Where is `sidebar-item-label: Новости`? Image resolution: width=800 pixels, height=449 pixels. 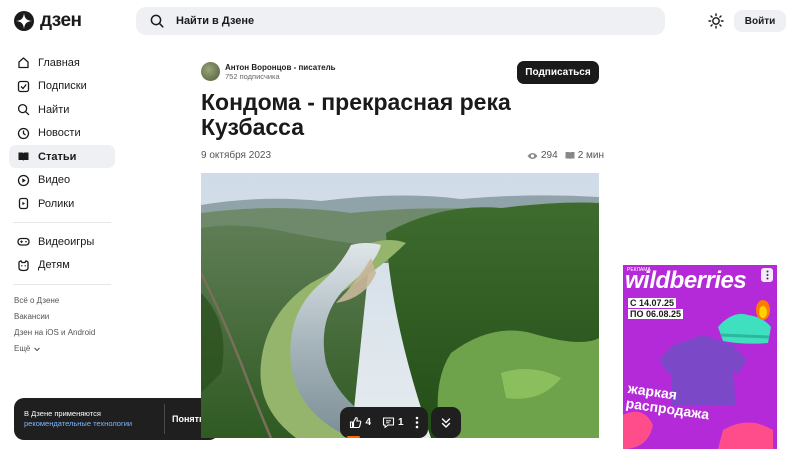 sidebar-item-label: Новости is located at coordinates (59, 133).